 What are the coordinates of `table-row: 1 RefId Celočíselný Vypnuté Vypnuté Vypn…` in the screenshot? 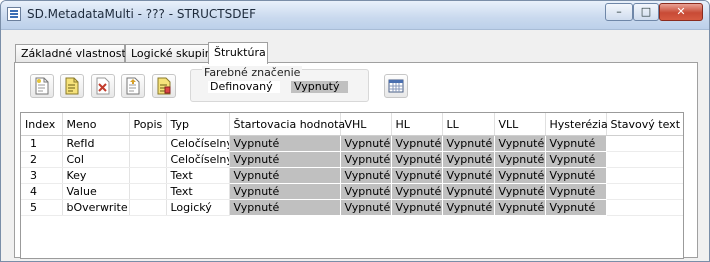 It's located at (352, 143).